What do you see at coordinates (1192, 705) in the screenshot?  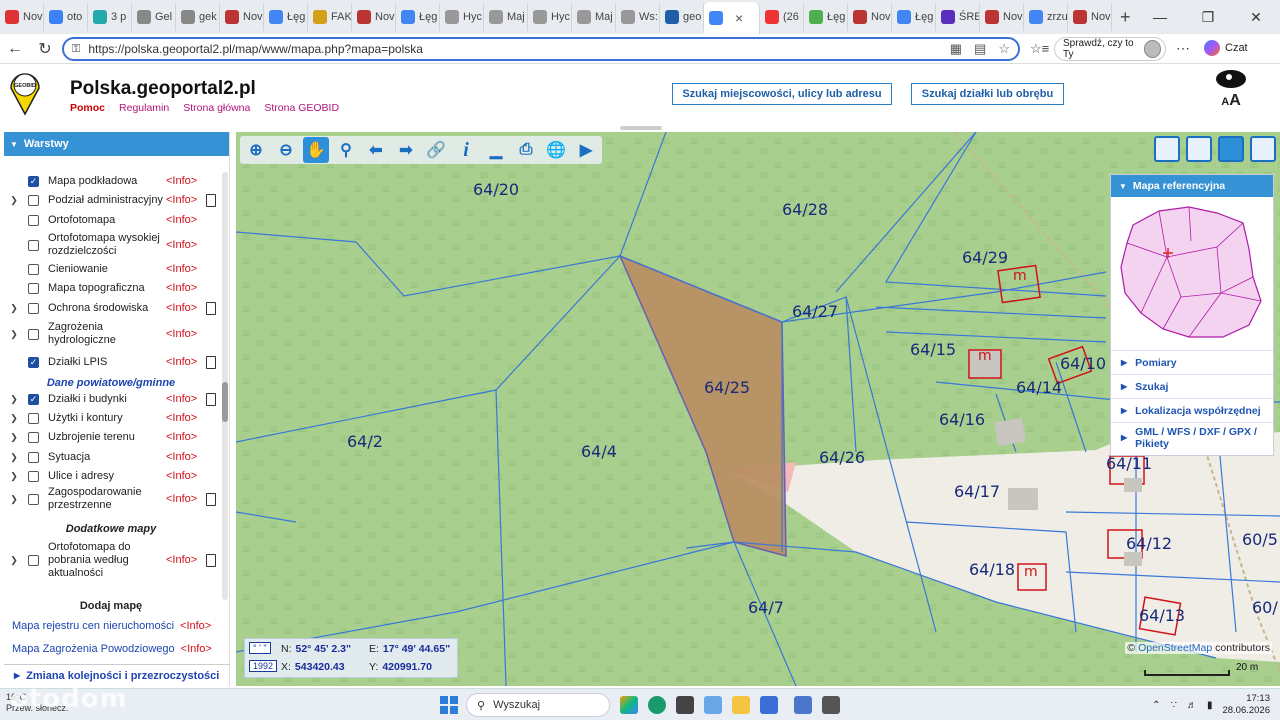 I see `volume-icon: ♬` at bounding box center [1192, 705].